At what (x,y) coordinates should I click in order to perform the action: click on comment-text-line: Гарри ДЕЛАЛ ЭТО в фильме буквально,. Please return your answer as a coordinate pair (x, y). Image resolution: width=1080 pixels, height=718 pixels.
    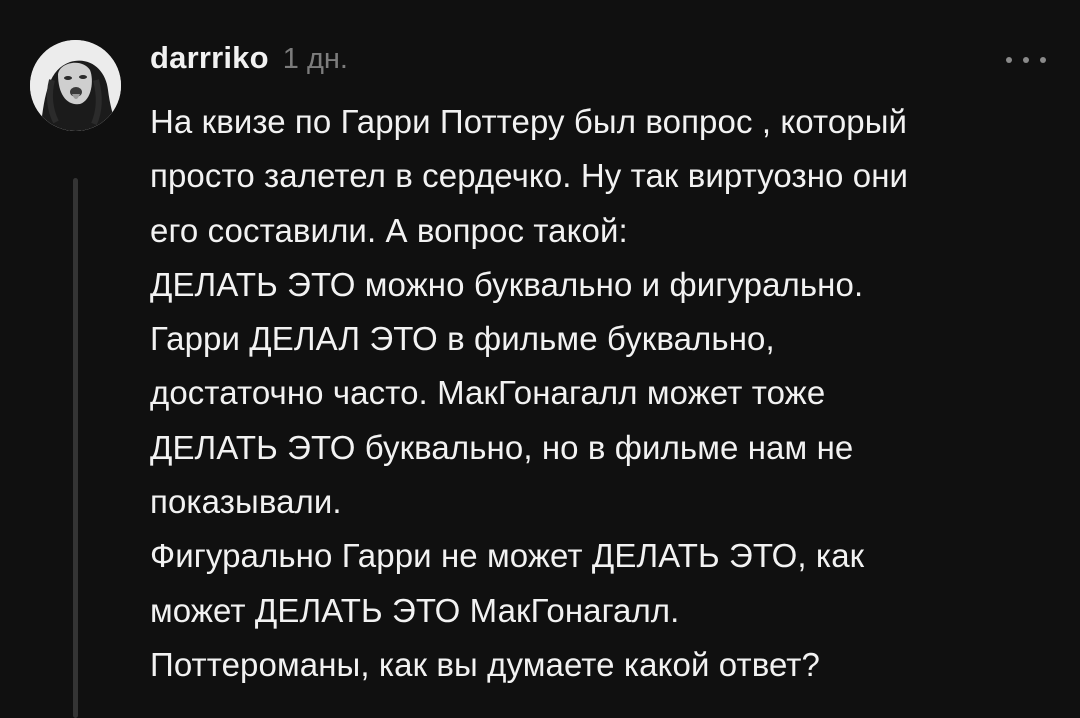
    Looking at the image, I should click on (462, 339).